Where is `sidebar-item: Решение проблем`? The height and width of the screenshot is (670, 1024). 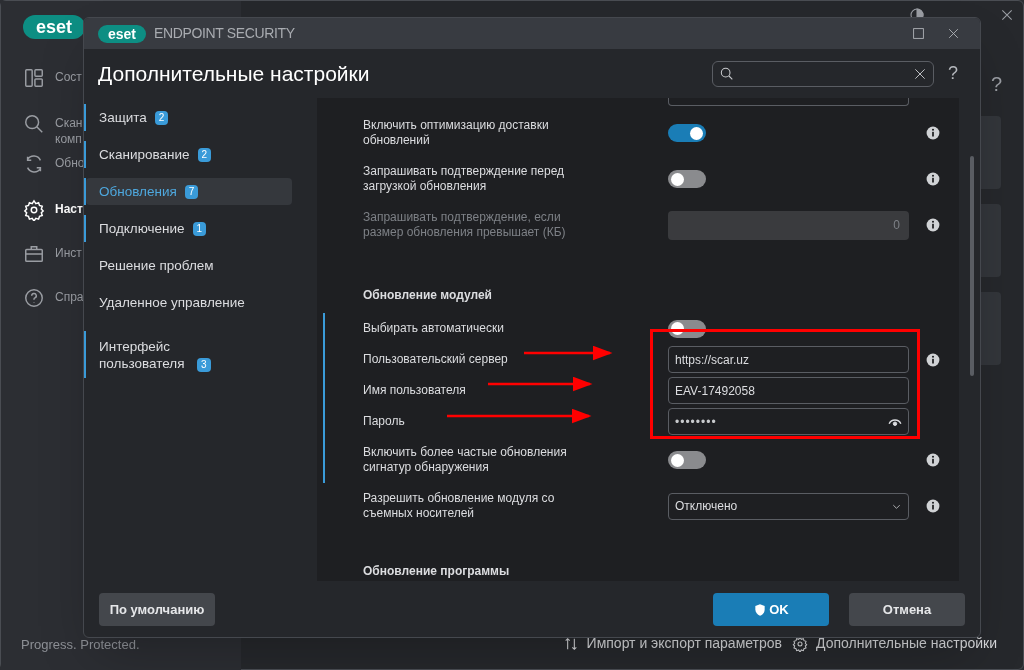 sidebar-item: Решение проблем is located at coordinates (189, 265).